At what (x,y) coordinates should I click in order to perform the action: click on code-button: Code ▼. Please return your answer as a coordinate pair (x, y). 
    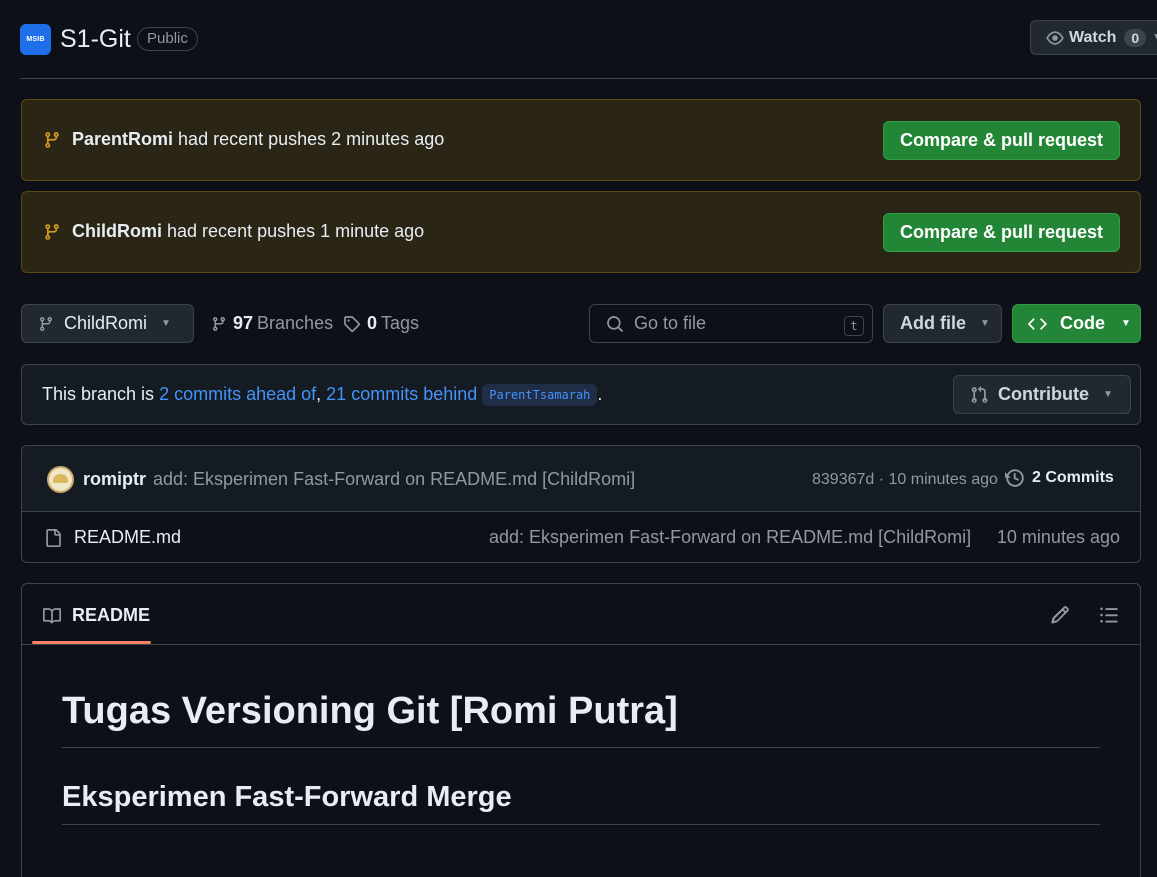
    Looking at the image, I should click on (1076, 323).